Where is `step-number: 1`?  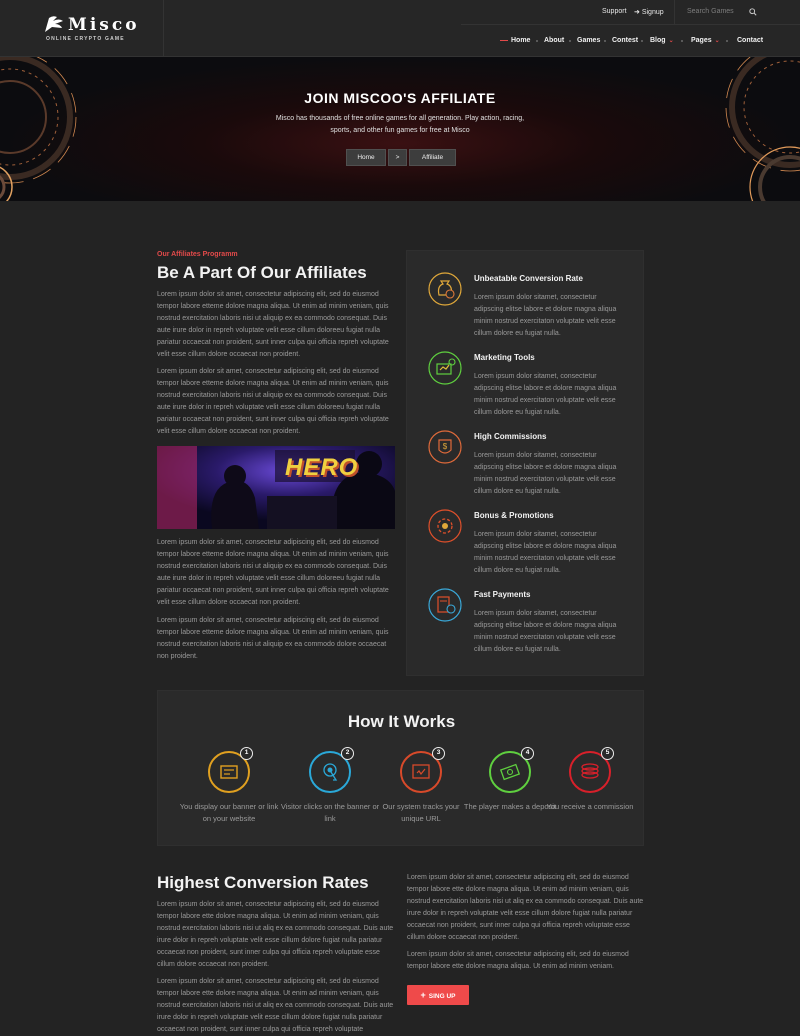
step-number: 1 is located at coordinates (246, 753).